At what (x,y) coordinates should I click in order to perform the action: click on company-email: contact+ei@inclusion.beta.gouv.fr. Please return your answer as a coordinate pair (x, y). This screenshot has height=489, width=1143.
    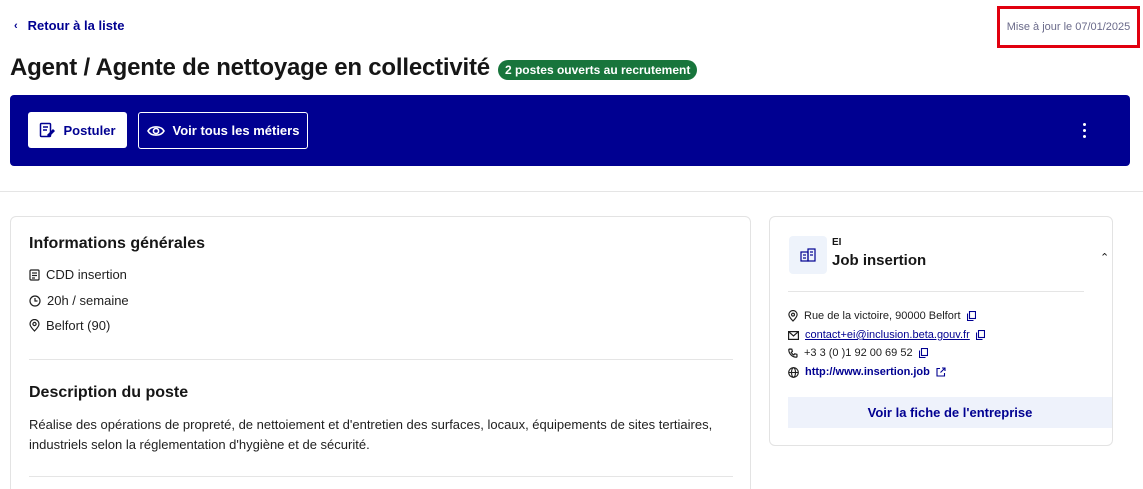
    Looking at the image, I should click on (886, 335).